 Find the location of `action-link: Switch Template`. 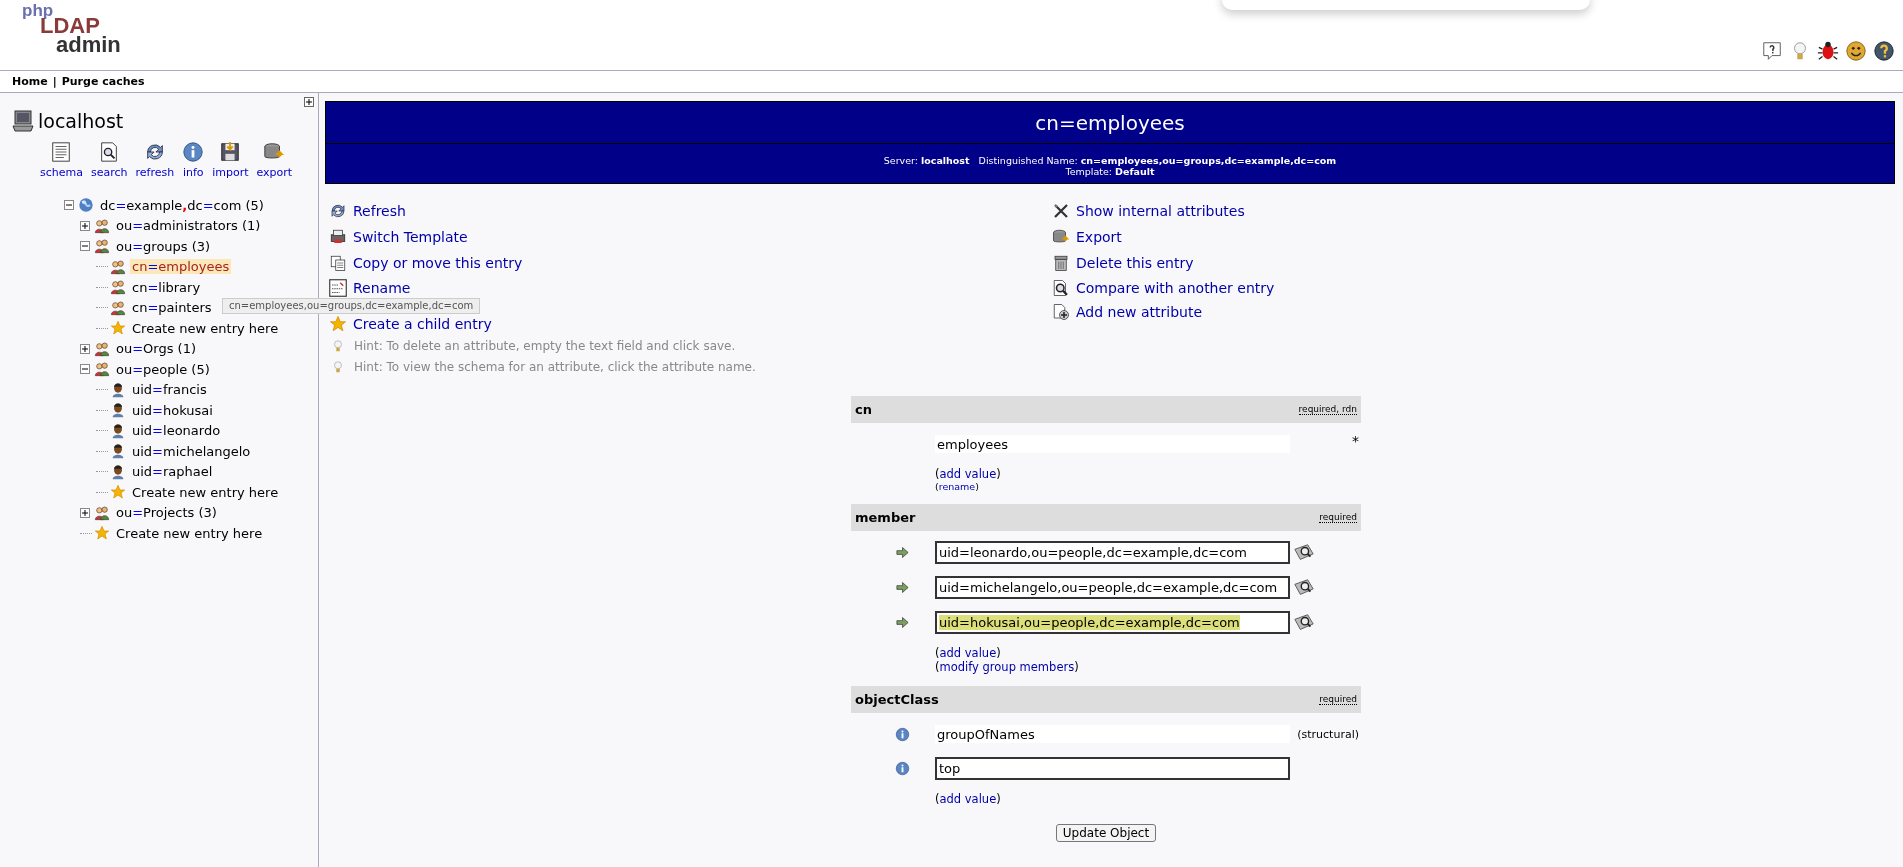

action-link: Switch Template is located at coordinates (410, 237).